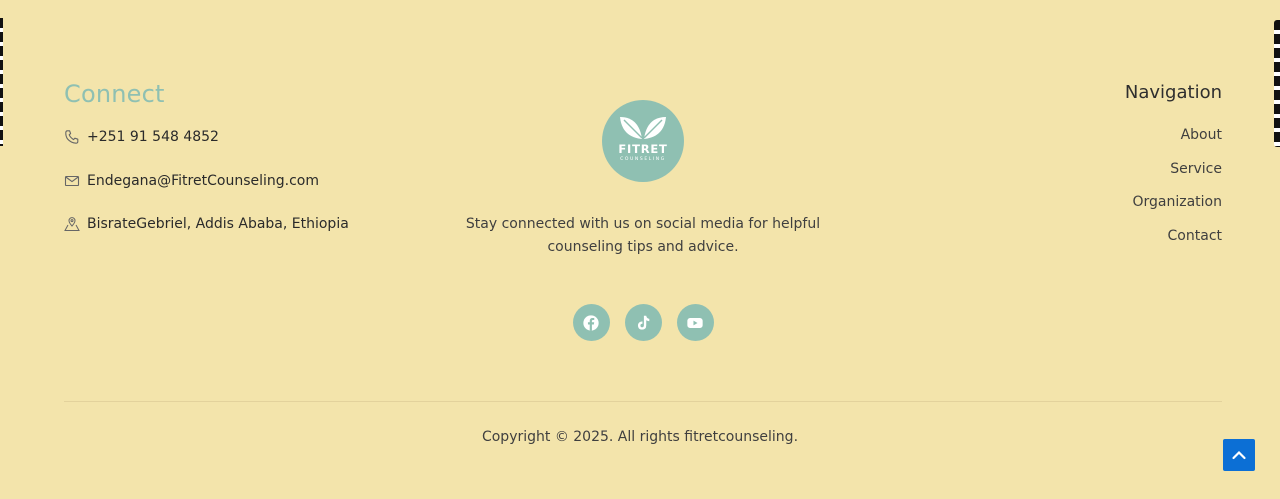 The image size is (1280, 499). Describe the element at coordinates (72, 181) in the screenshot. I see `mail-icon` at that location.